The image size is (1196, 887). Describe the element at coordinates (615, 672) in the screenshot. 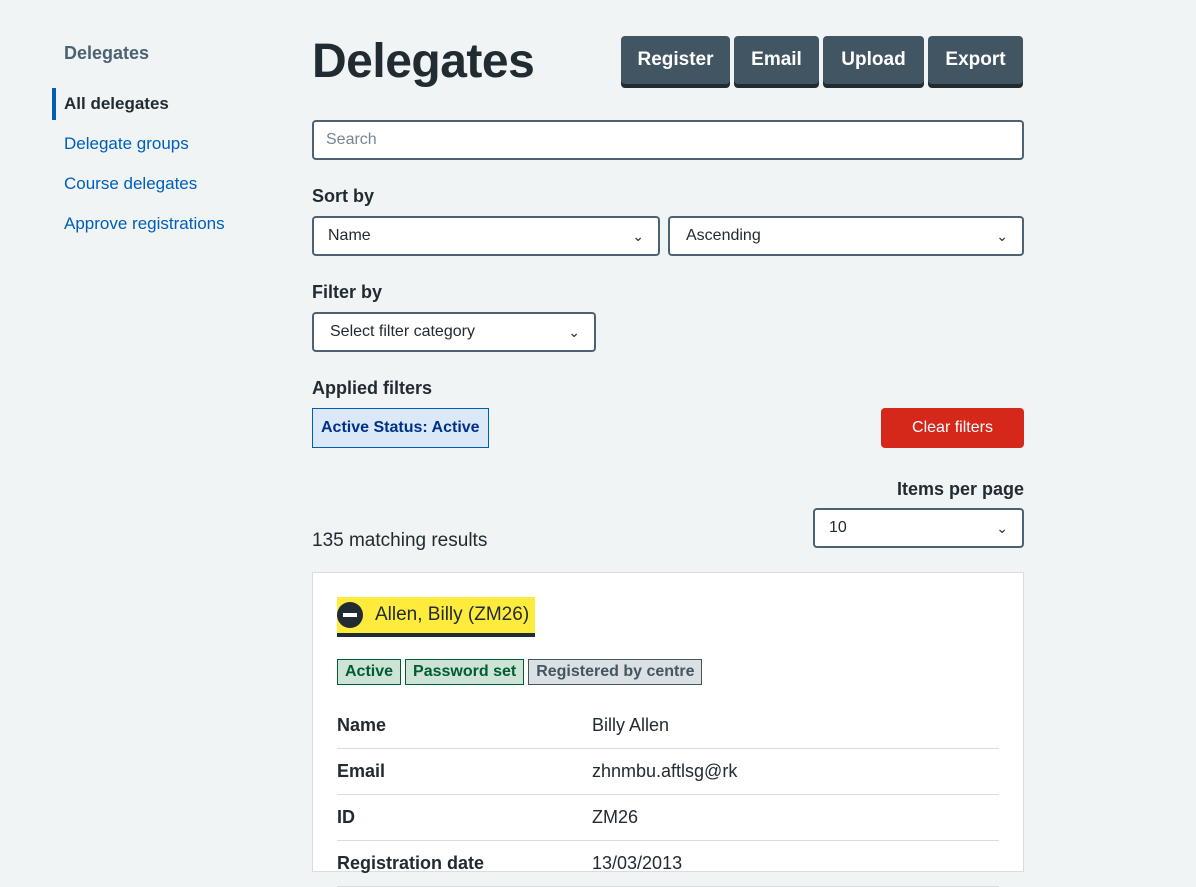

I see `status-badge: Registered by centre` at that location.